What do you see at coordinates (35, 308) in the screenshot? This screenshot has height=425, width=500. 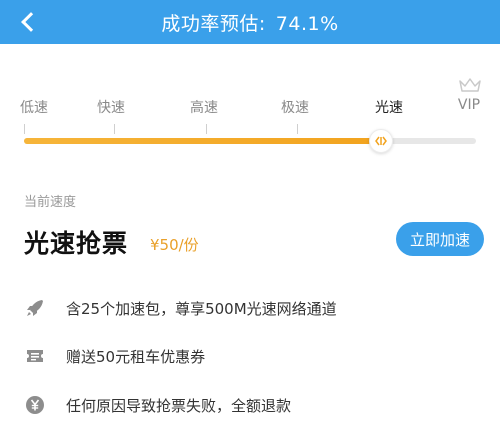 I see `rocket-icon` at bounding box center [35, 308].